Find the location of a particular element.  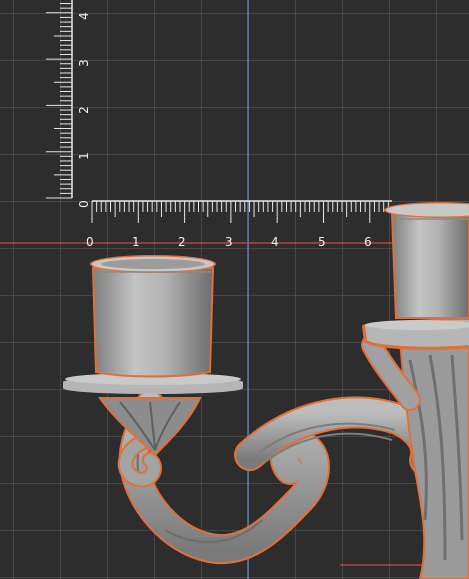

vruler-label-4: 4 is located at coordinates (83, 16).